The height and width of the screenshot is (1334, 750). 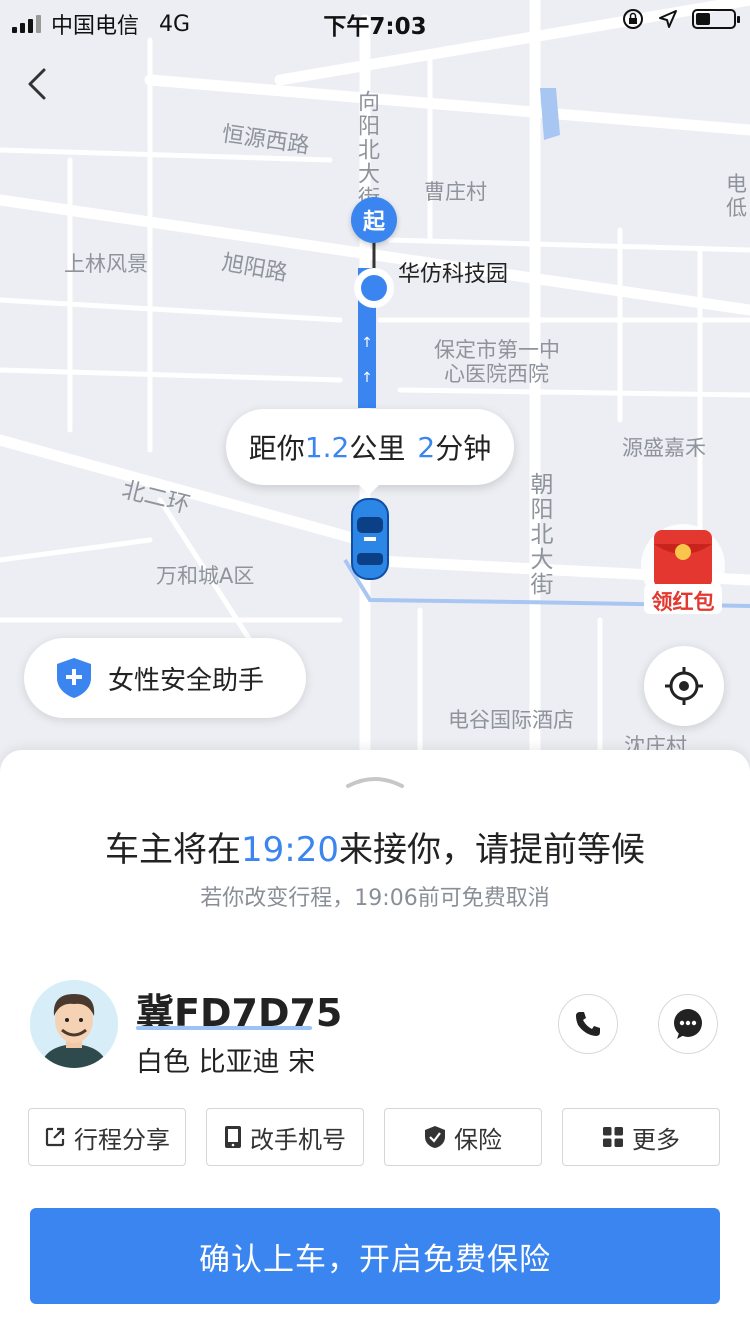 What do you see at coordinates (226, 1062) in the screenshot?
I see `car-description: 白色 比亚迪 宋` at bounding box center [226, 1062].